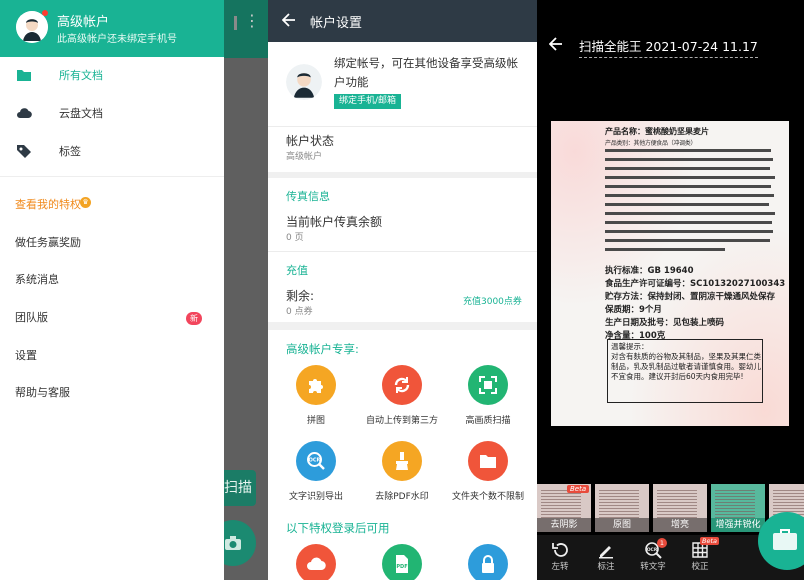  I want to click on ocr-icon: OCR, so click(316, 461).